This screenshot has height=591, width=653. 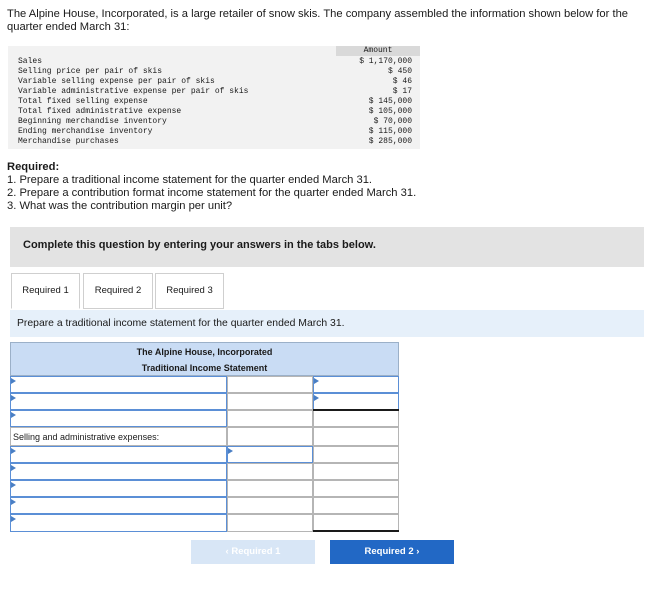 I want to click on chevron-right-icon: ›, so click(x=418, y=551).